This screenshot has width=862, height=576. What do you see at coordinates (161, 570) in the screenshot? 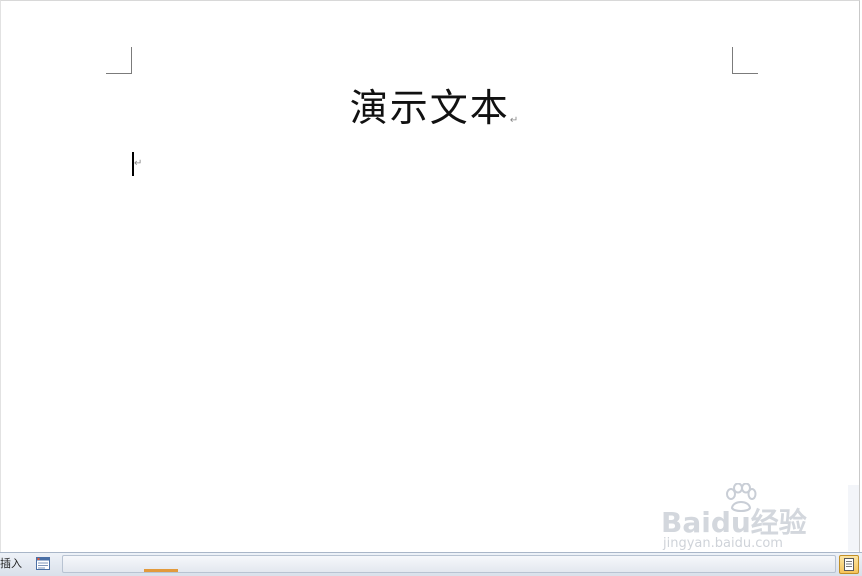
I see `scrollbar-thumb` at bounding box center [161, 570].